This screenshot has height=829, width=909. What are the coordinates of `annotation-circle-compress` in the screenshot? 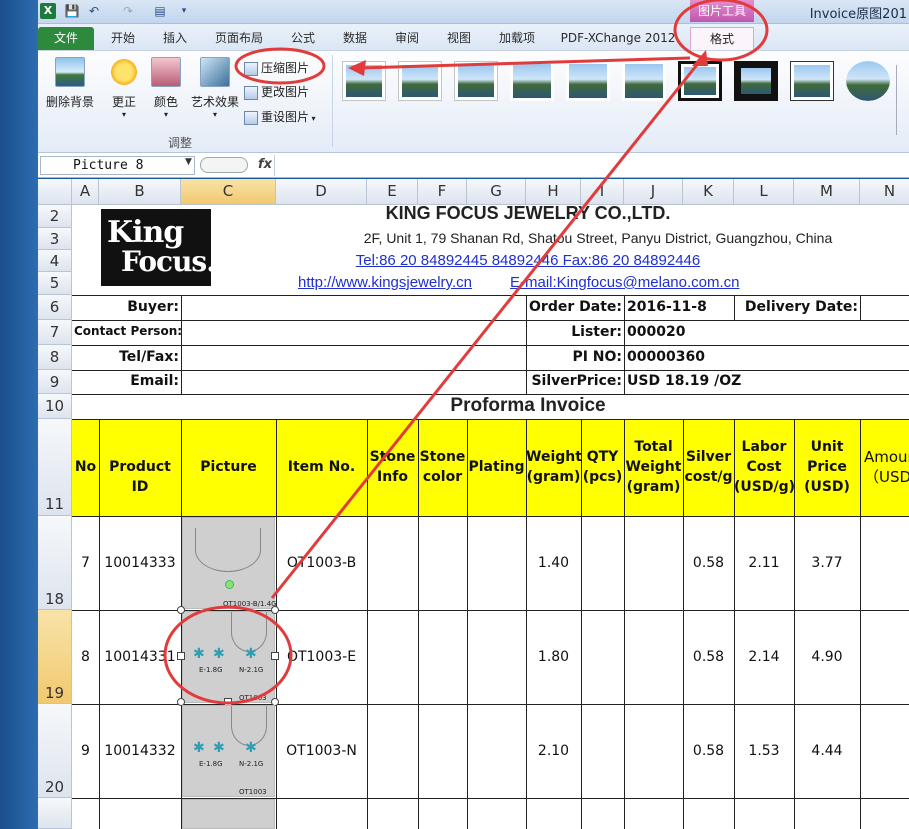 It's located at (280, 66).